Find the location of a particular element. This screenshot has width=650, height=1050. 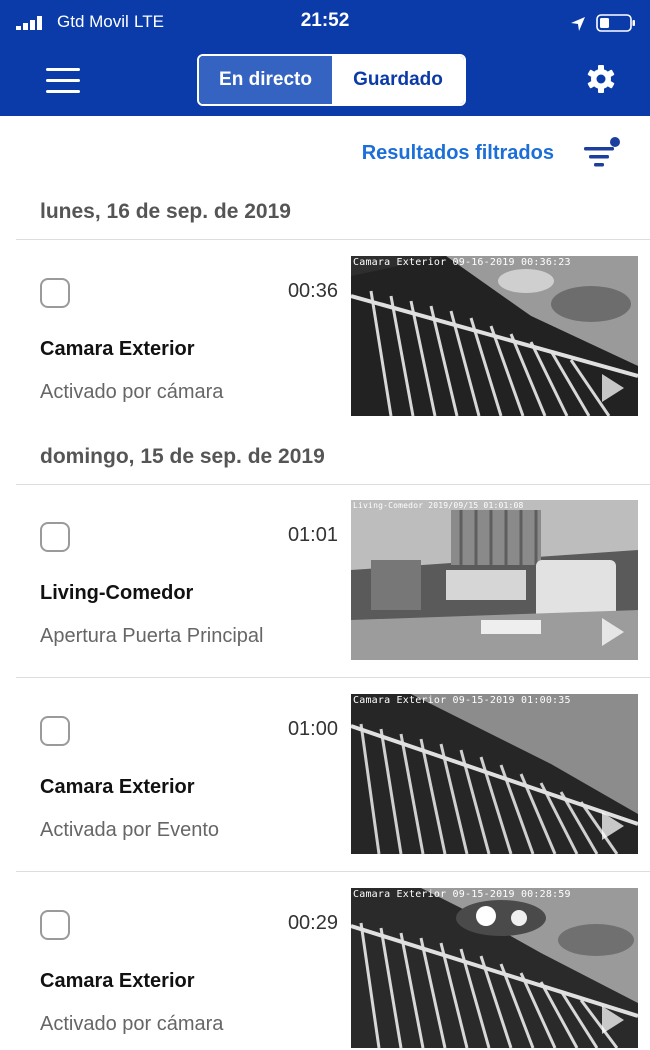

event-trigger: Activada por Evento is located at coordinates (129, 830).